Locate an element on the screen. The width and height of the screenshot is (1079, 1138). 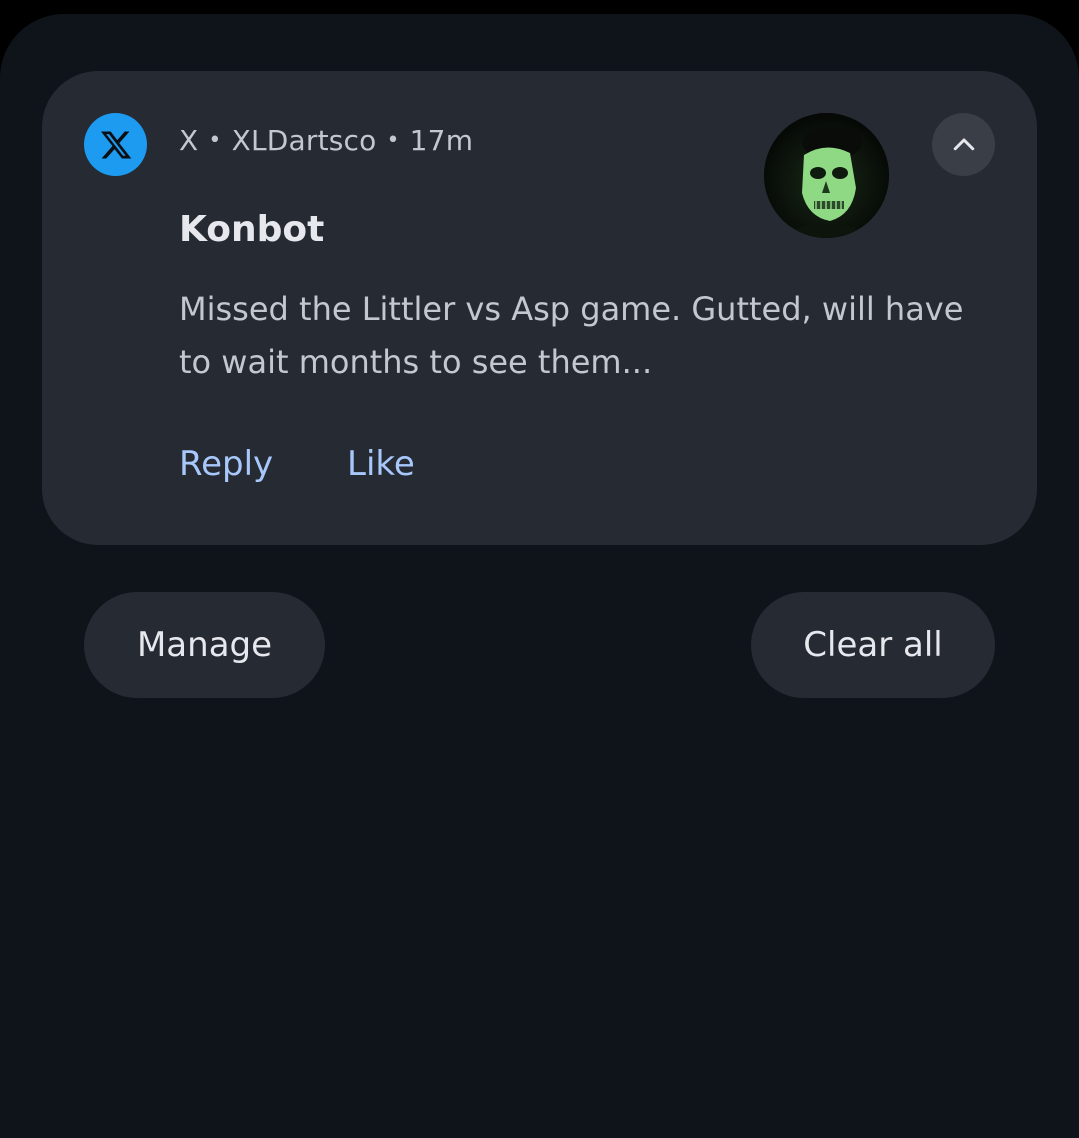
manage-button: Manage is located at coordinates (204, 645).